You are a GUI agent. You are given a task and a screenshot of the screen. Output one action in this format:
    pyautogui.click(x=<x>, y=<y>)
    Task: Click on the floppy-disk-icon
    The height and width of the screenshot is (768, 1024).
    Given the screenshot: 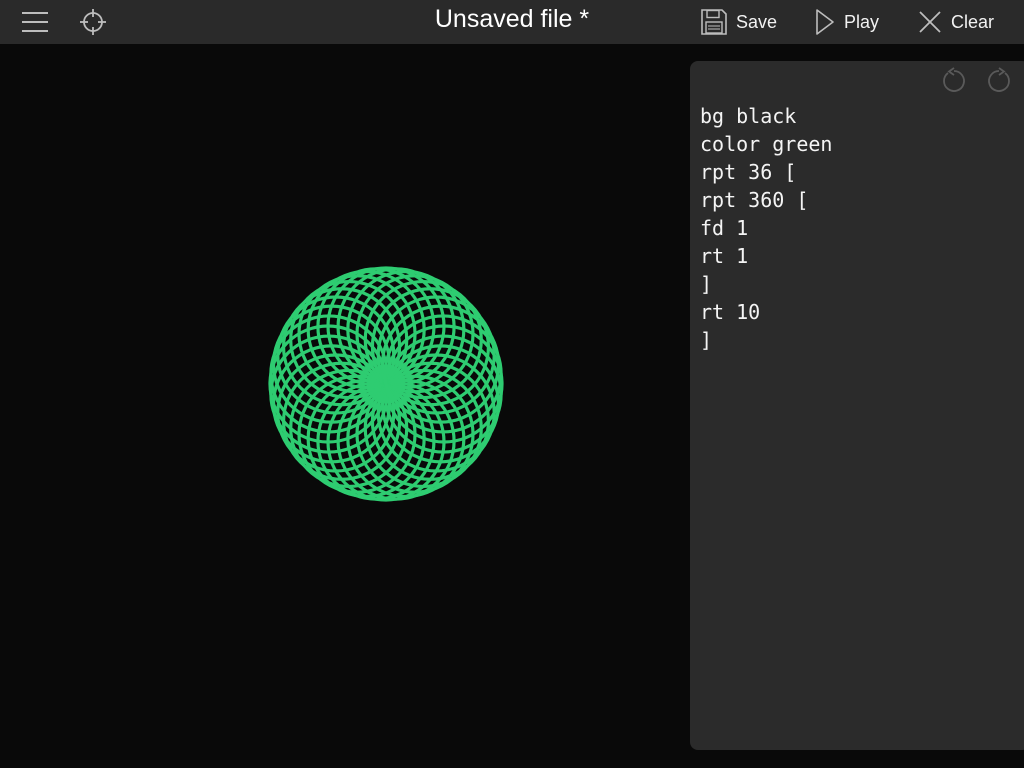 What is the action you would take?
    pyautogui.click(x=714, y=22)
    